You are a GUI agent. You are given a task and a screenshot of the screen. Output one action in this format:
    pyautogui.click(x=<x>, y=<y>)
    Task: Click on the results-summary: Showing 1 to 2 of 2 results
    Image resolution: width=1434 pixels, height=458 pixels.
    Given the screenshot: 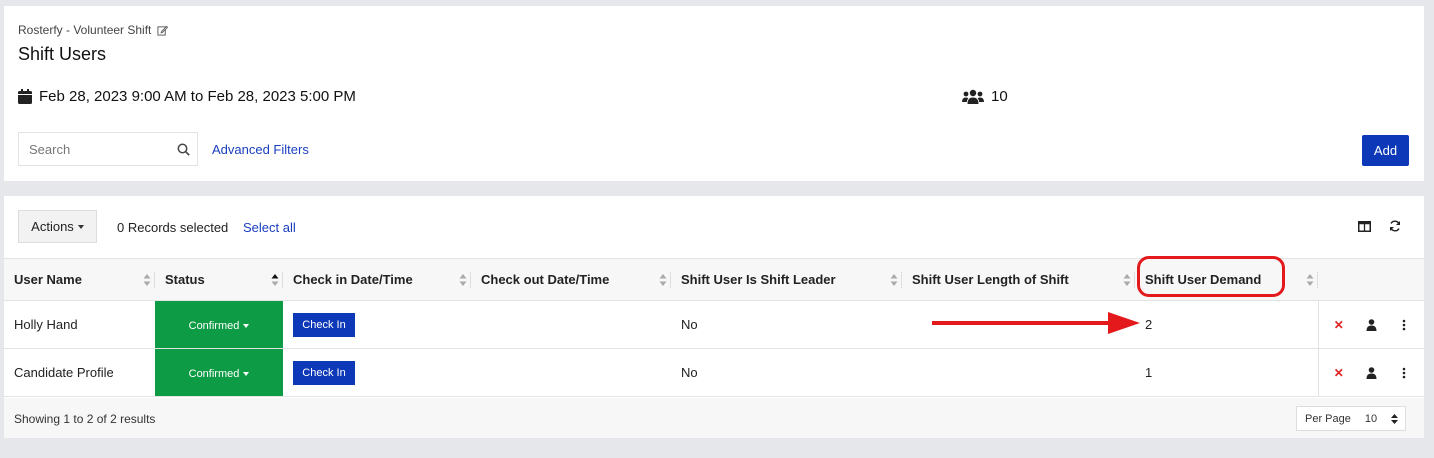 What is the action you would take?
    pyautogui.click(x=85, y=419)
    